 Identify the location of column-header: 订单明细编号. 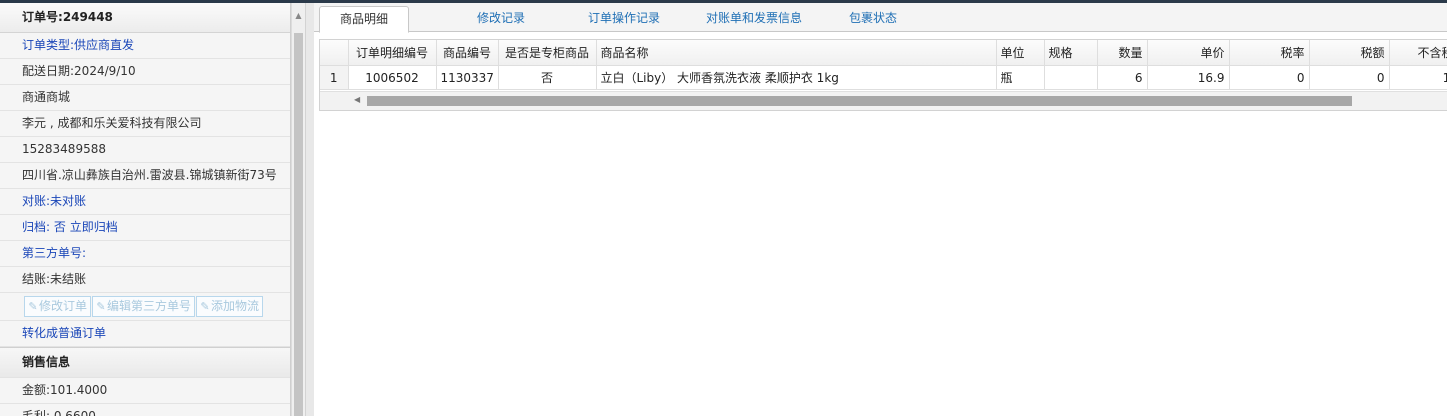
(392, 53).